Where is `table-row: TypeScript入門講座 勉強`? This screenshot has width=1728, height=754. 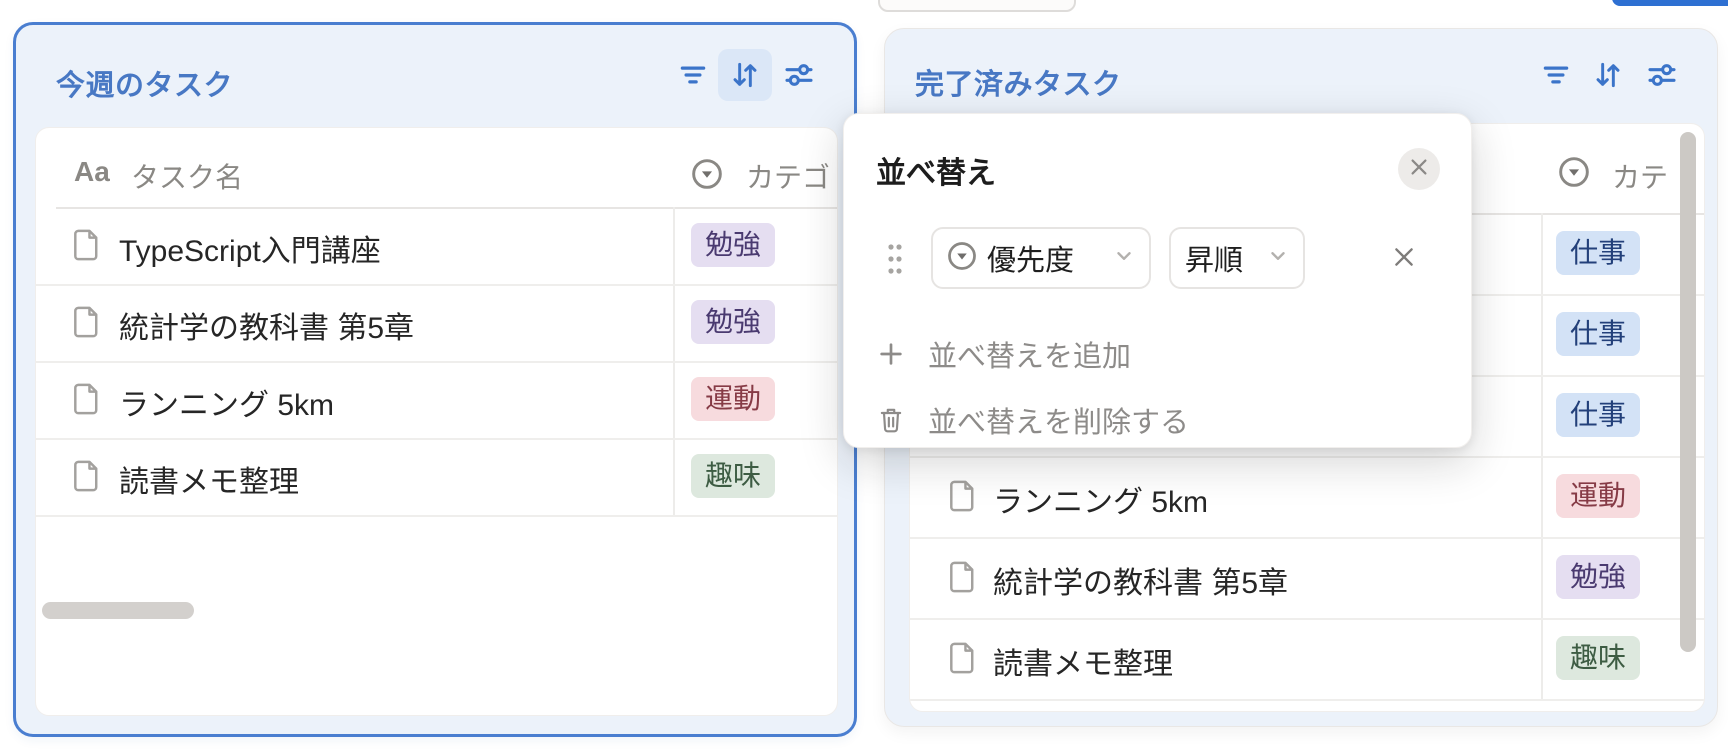 table-row: TypeScript入門講座 勉強 is located at coordinates (436, 246).